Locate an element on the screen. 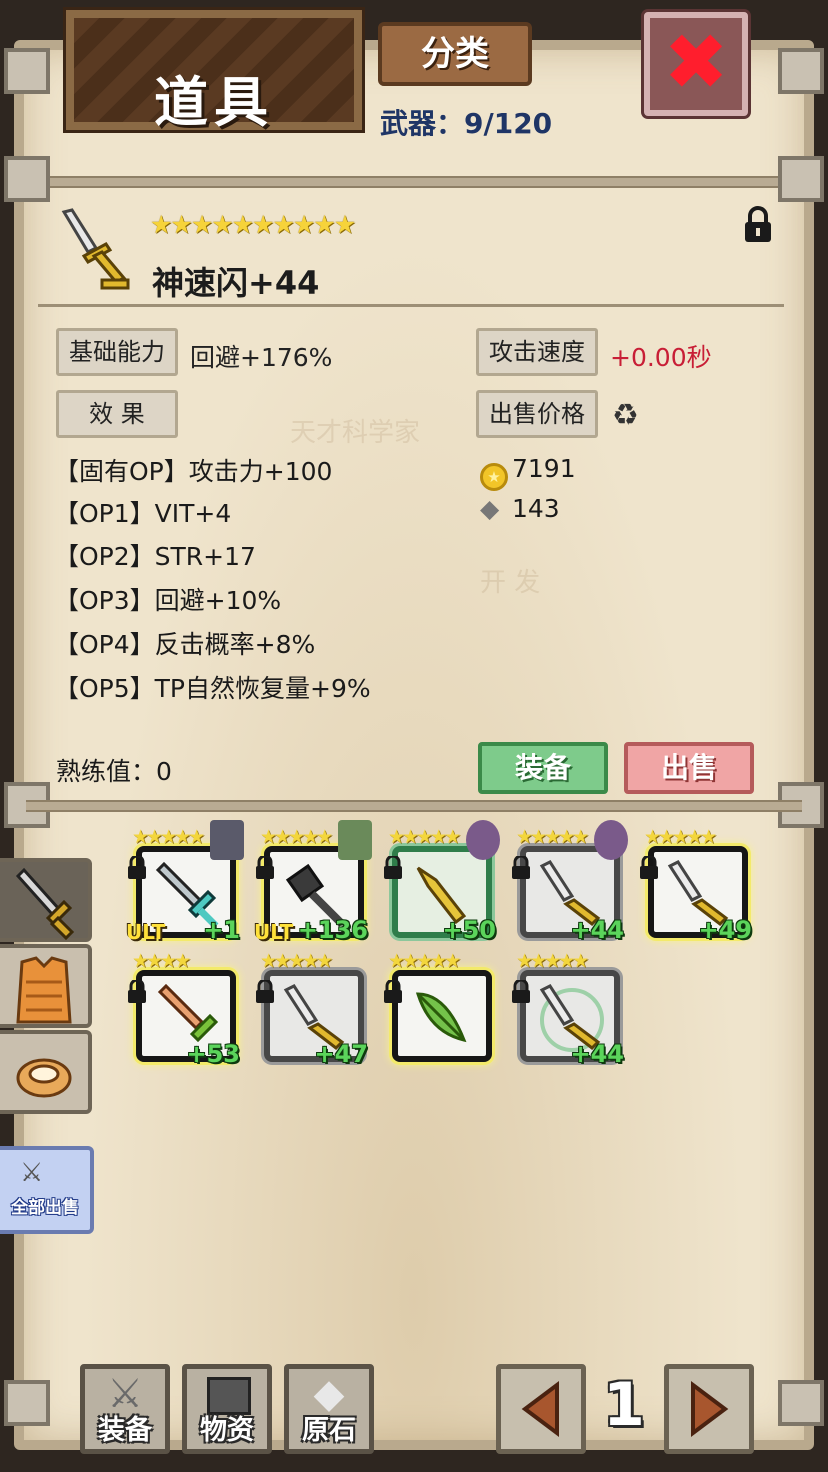 The width and height of the screenshot is (828, 1472). attack-speed-value: +0.00秒 is located at coordinates (661, 357).